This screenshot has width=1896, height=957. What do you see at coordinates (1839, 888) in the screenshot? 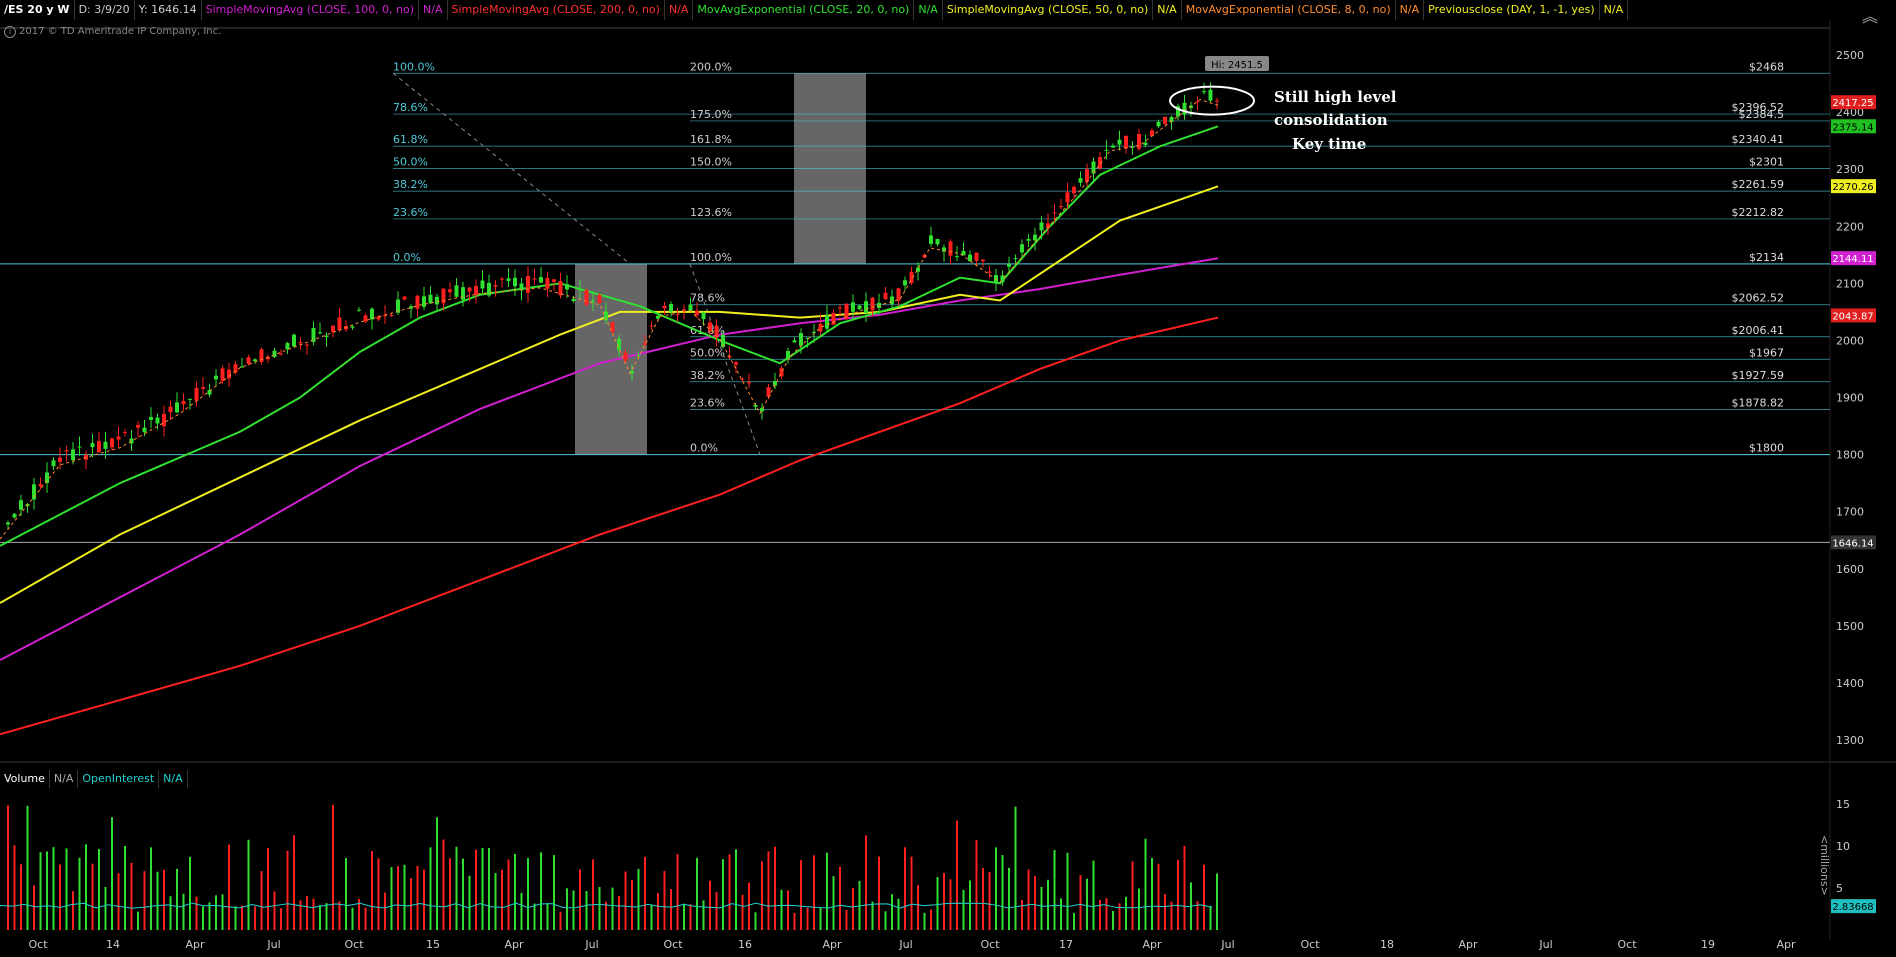
I see `volume-tick-5: 5` at bounding box center [1839, 888].